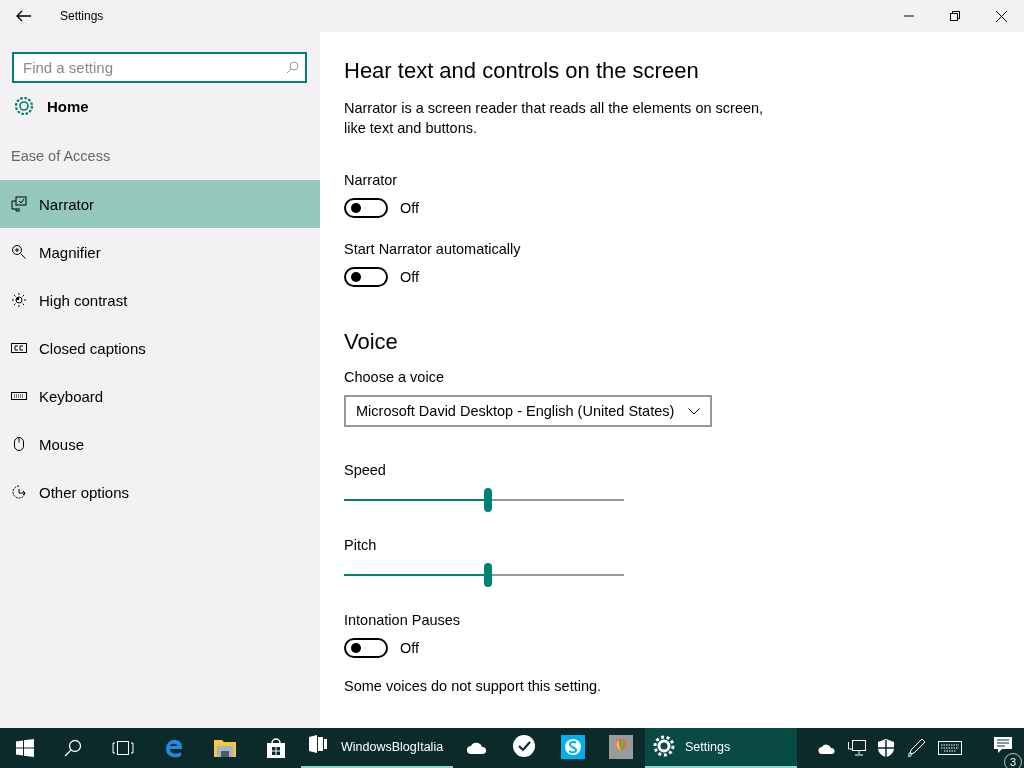  Describe the element at coordinates (1003, 746) in the screenshot. I see `message-icon` at that location.